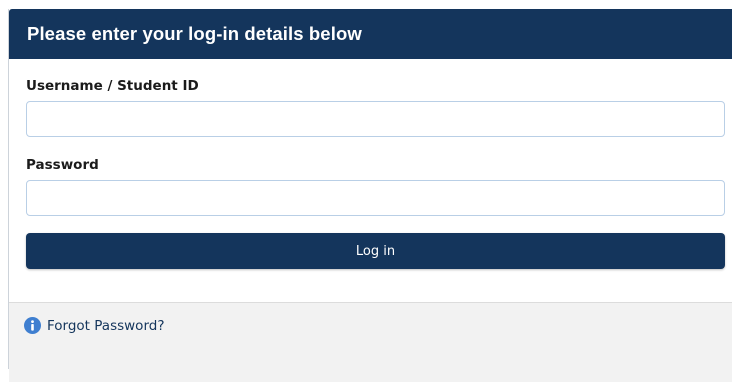  Describe the element at coordinates (106, 325) in the screenshot. I see `forgot-password-label: Forgot Password?` at that location.